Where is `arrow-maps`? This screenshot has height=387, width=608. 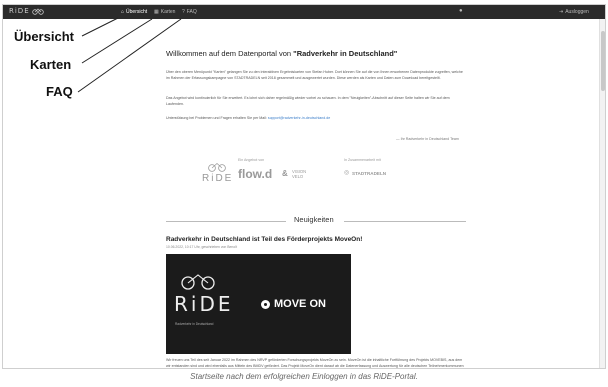
arrow-maps is located at coordinates (117, 41).